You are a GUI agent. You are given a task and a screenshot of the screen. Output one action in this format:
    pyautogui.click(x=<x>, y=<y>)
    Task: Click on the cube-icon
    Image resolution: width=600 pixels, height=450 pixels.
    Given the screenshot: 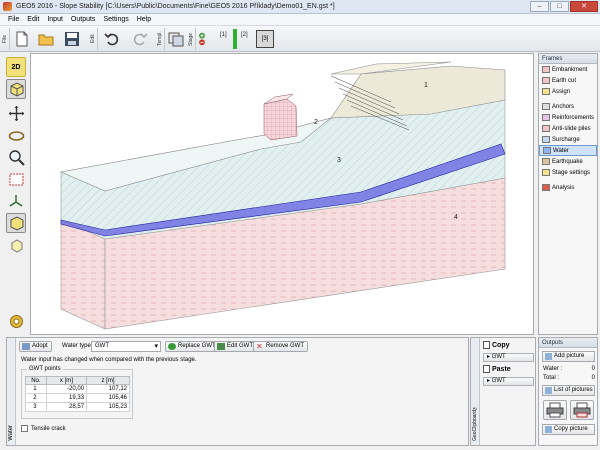 What is the action you would take?
    pyautogui.click(x=16, y=223)
    